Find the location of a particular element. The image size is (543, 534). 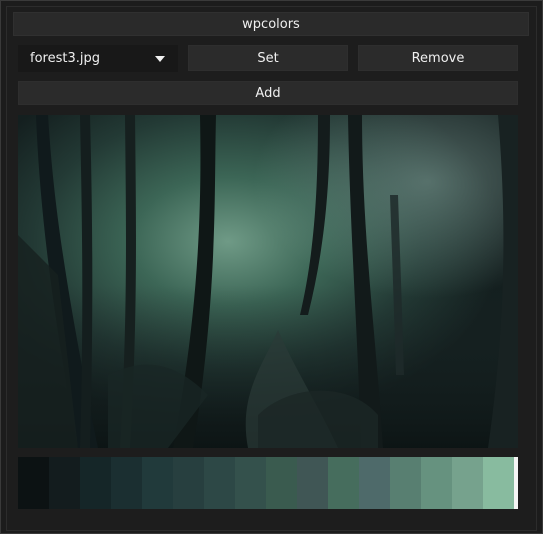

image-select: forest3.jpg is located at coordinates (98, 58).